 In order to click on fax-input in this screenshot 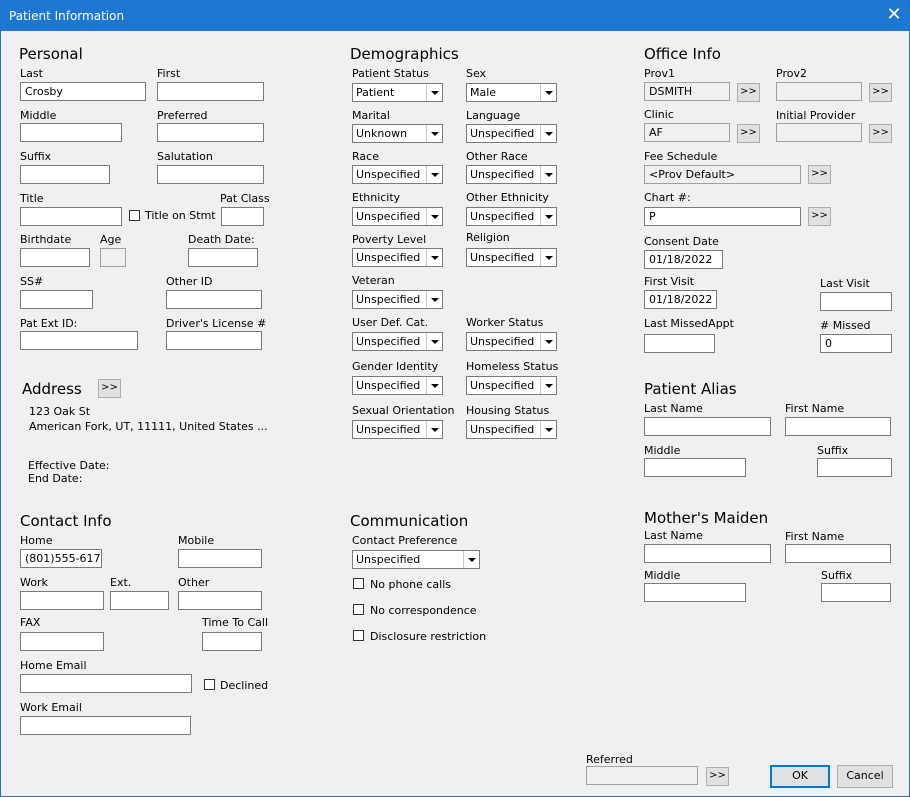, I will do `click(62, 641)`.